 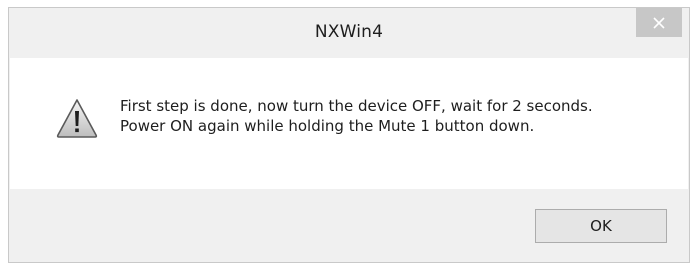 I want to click on window-title: NXWin4, so click(x=349, y=32).